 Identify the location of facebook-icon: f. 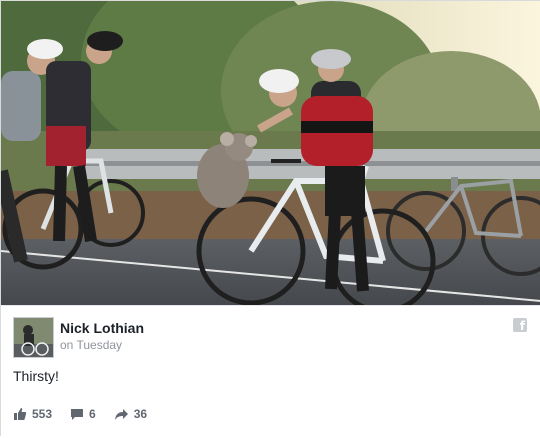
(520, 325).